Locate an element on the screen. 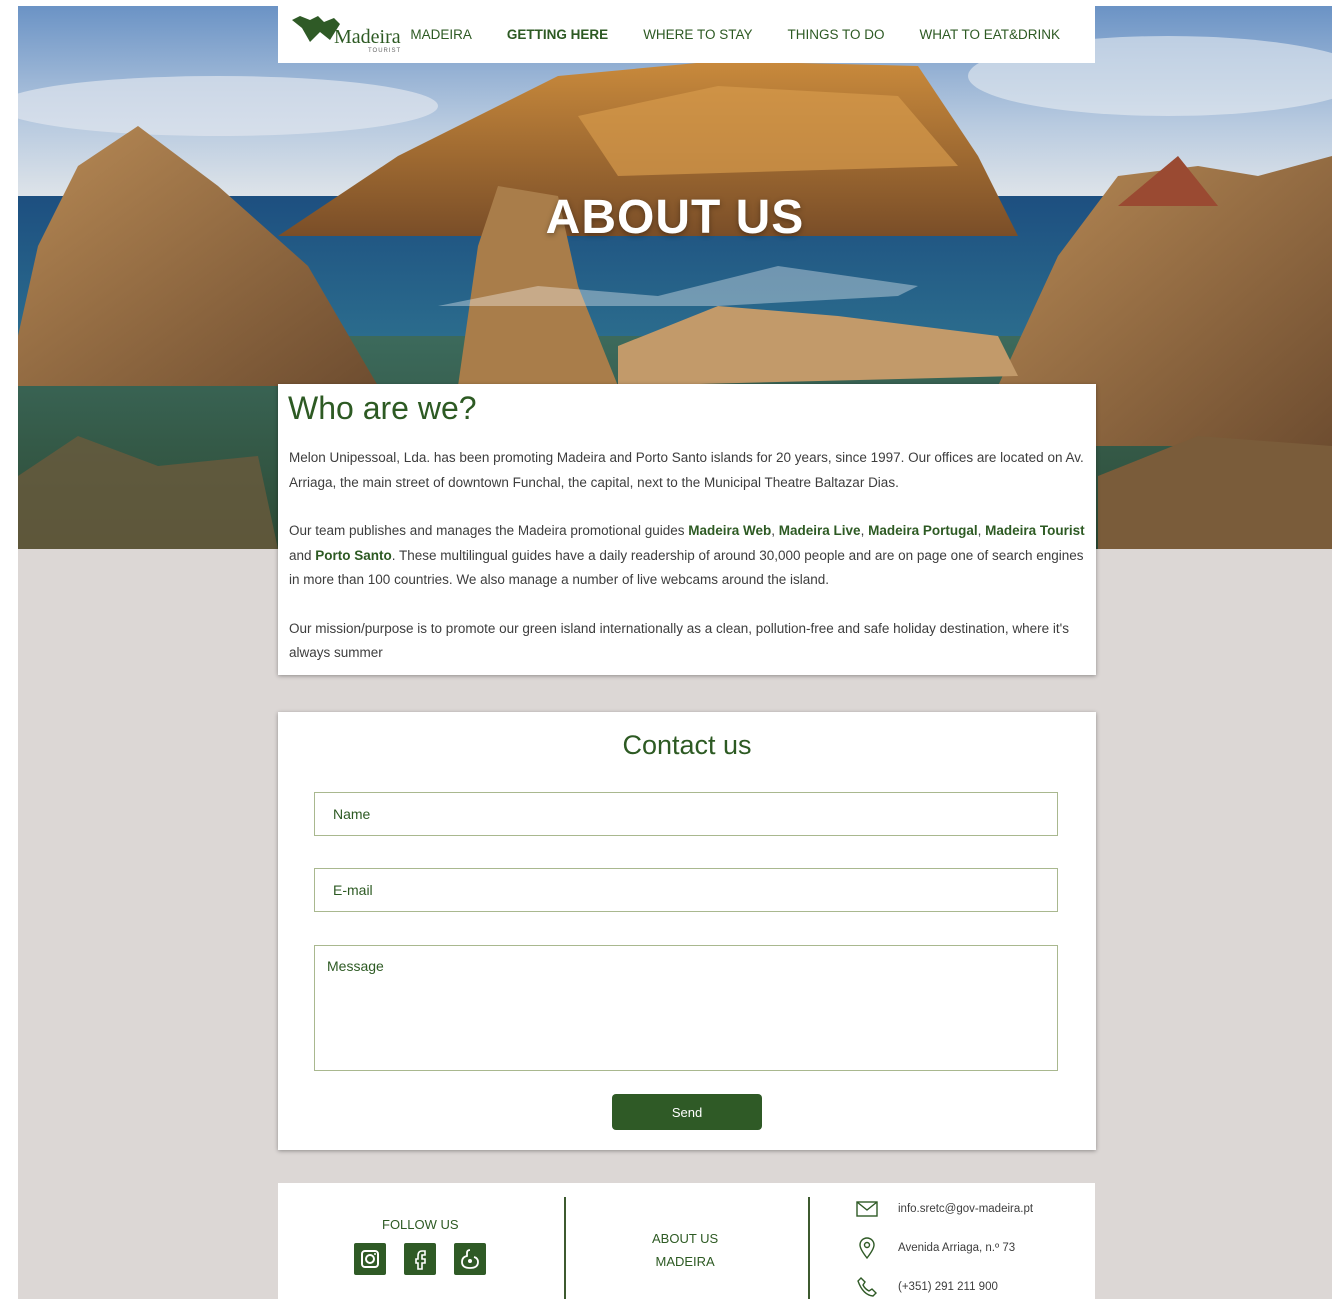  footer-about-us-link: ABOUT US is located at coordinates (685, 1238).